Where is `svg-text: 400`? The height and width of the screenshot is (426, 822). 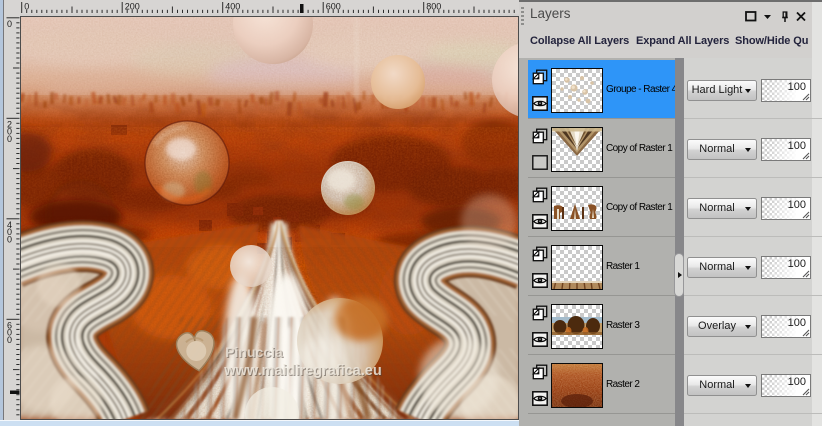
svg-text: 400 is located at coordinates (232, 7).